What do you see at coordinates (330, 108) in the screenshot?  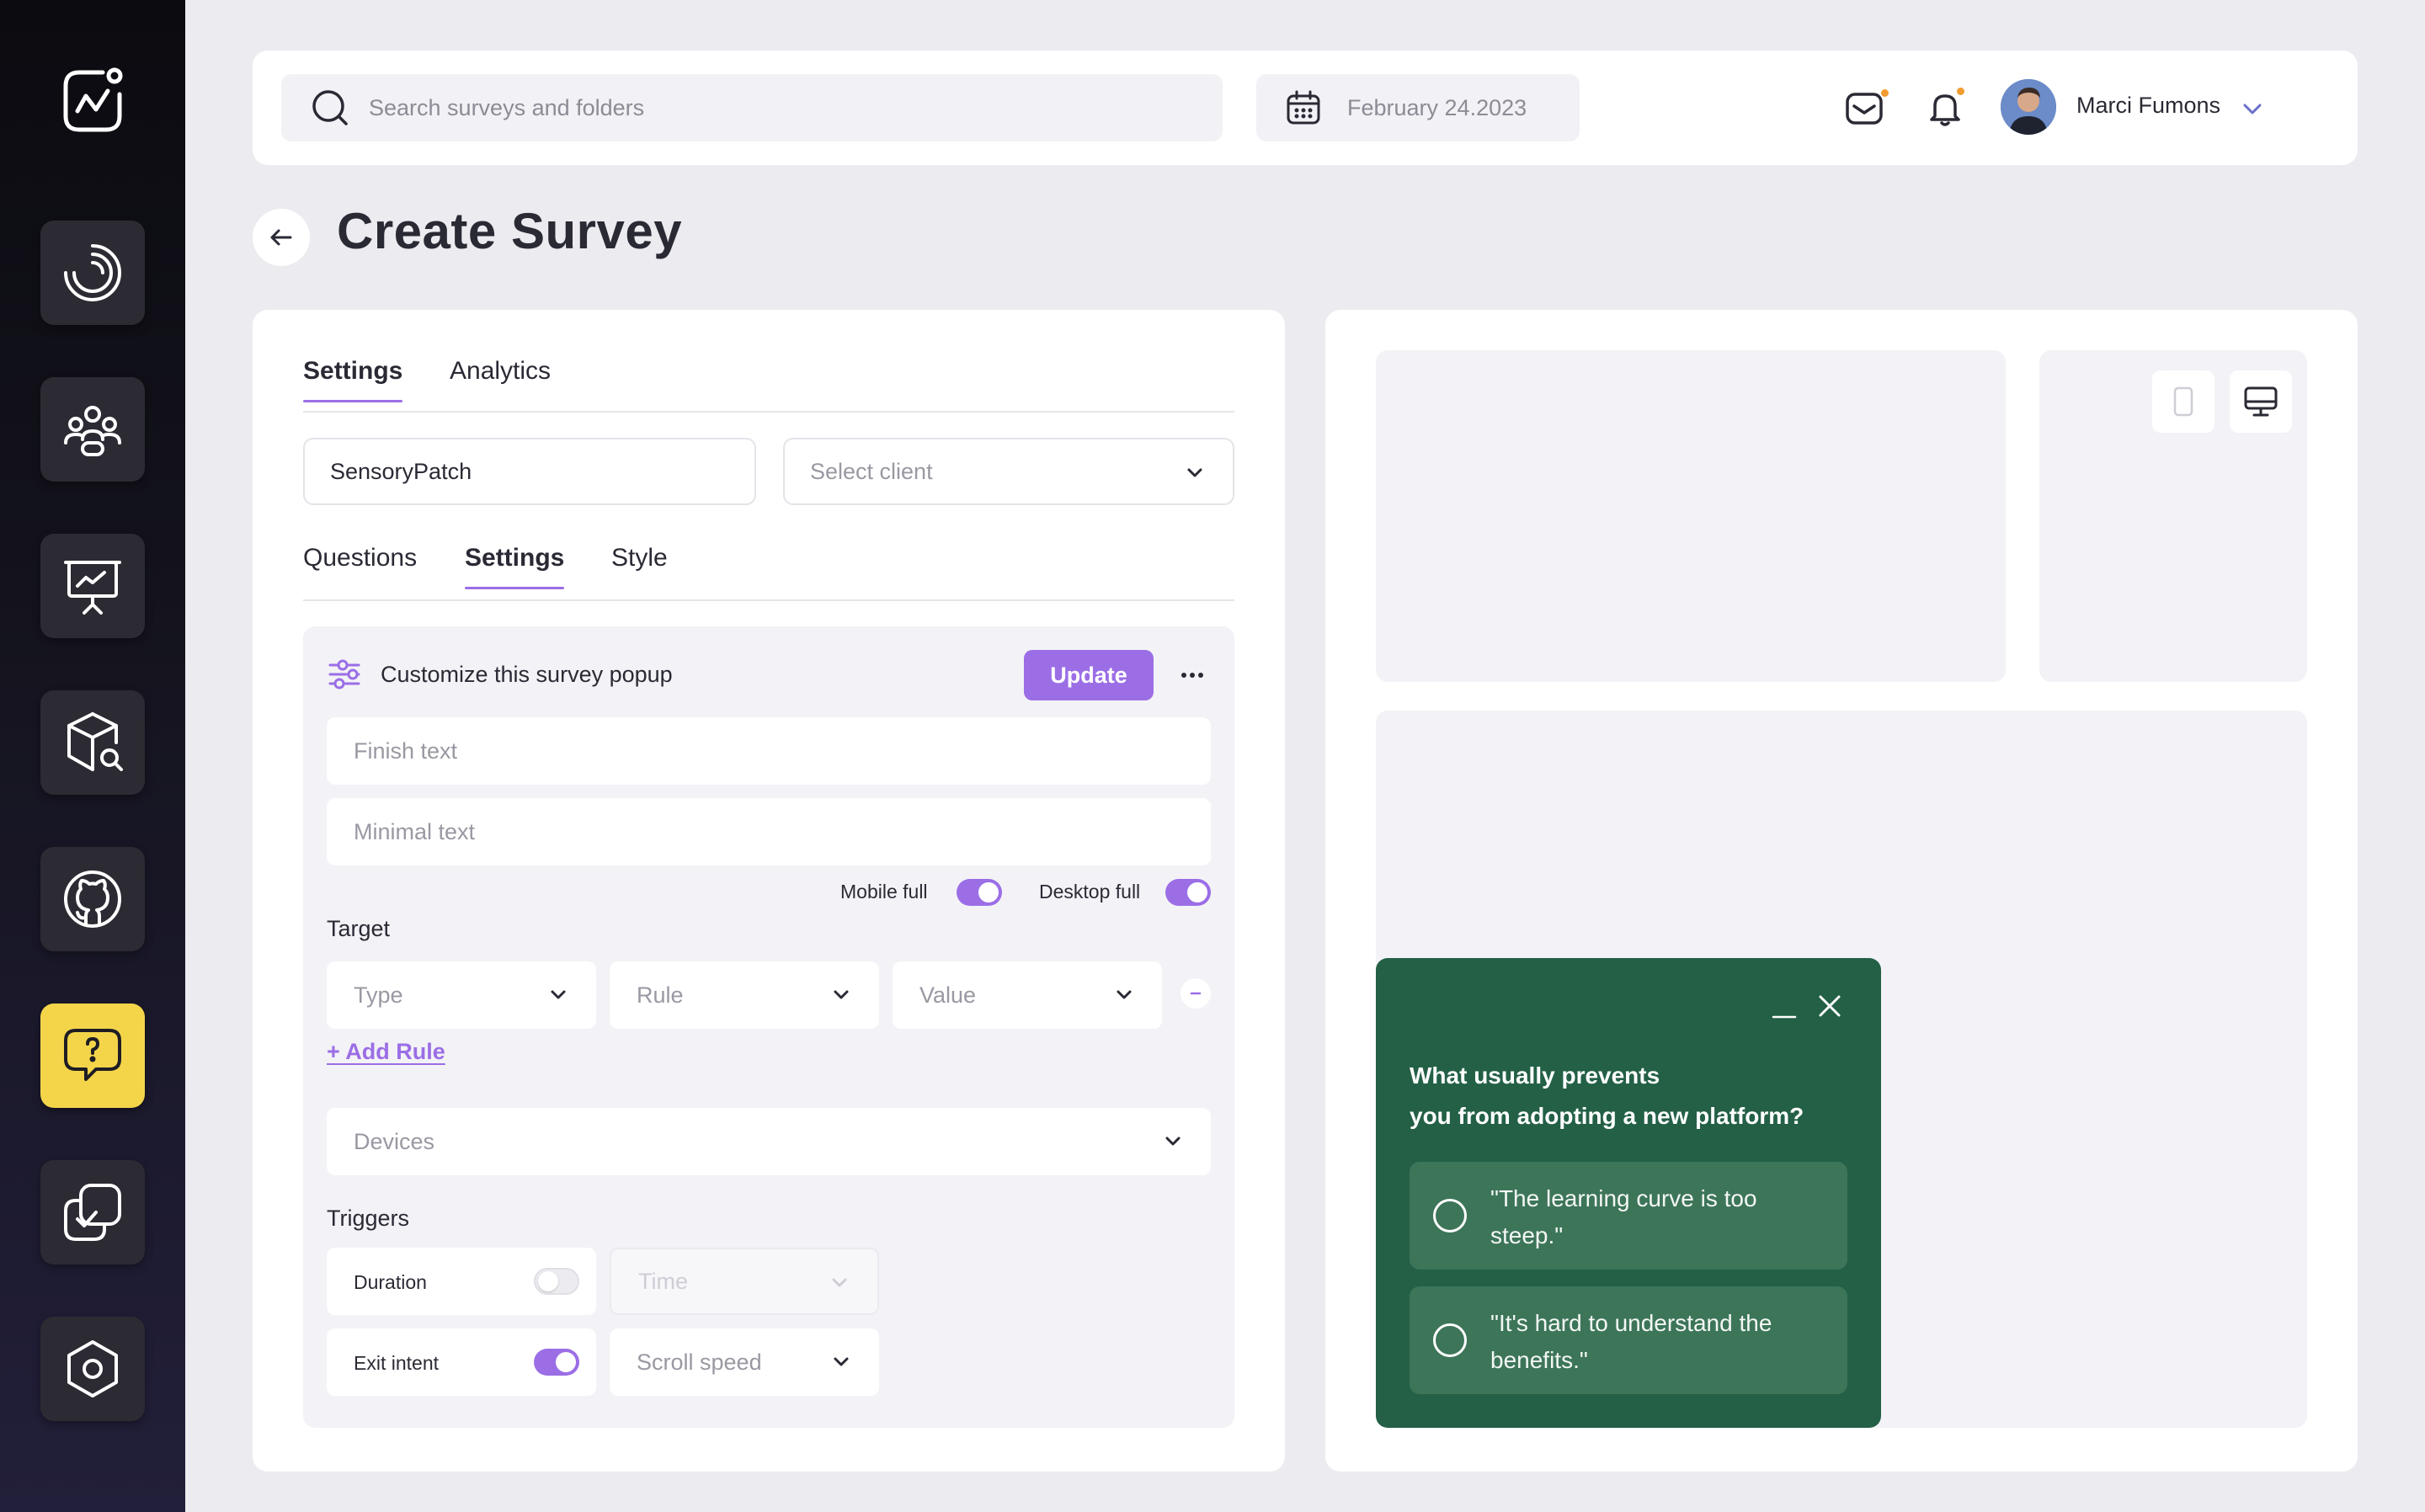 I see `search-icon` at bounding box center [330, 108].